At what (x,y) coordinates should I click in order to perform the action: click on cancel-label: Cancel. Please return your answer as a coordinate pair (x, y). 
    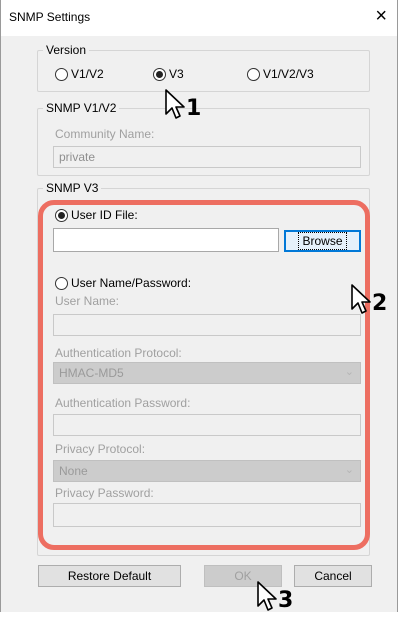
    Looking at the image, I should click on (333, 576).